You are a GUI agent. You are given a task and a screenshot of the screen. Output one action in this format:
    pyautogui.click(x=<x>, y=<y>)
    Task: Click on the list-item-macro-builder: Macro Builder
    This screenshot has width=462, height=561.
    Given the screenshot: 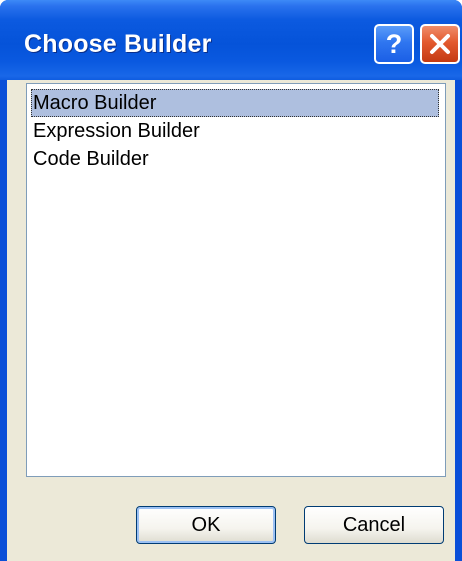 What is the action you would take?
    pyautogui.click(x=235, y=103)
    